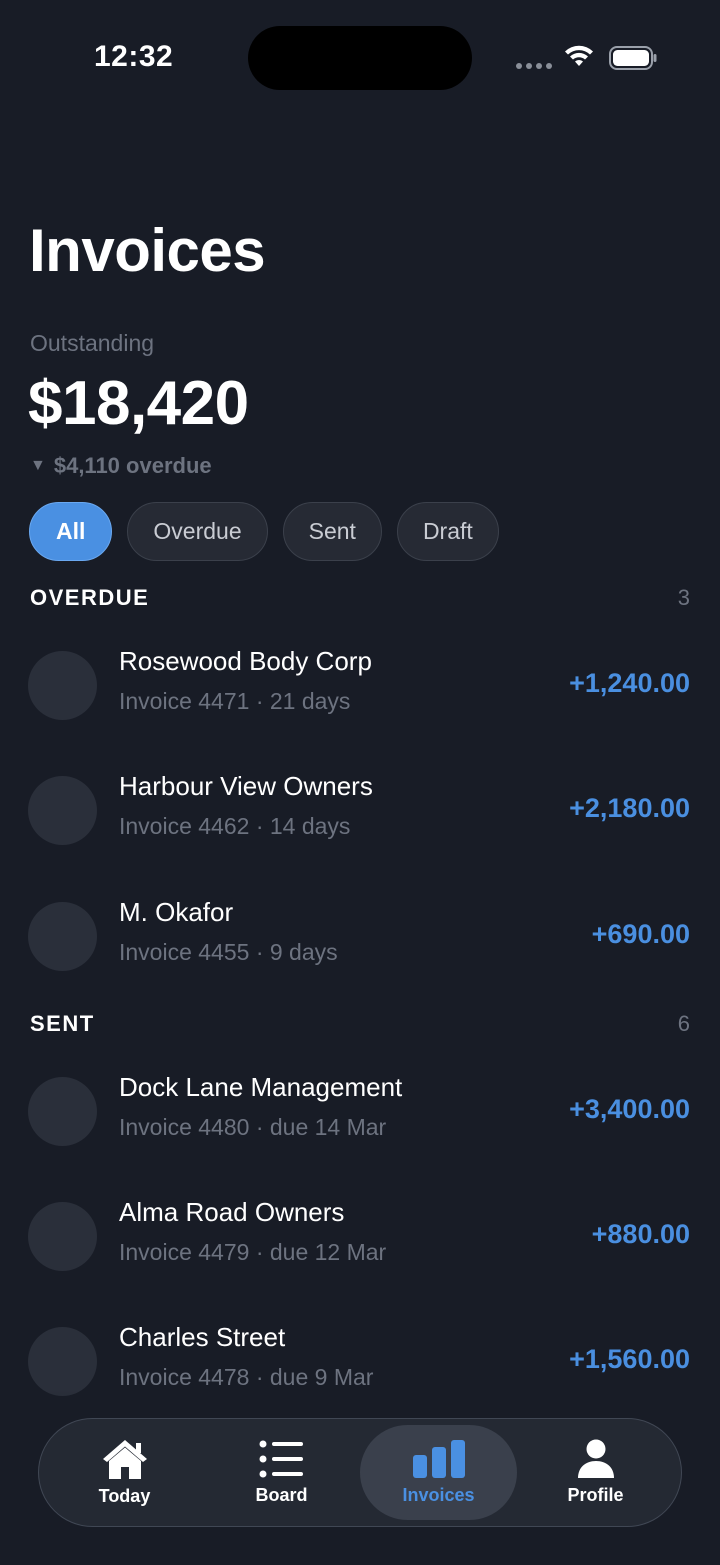 This screenshot has width=720, height=1565. Describe the element at coordinates (90, 597) in the screenshot. I see `section-title: OVERDUE` at that location.